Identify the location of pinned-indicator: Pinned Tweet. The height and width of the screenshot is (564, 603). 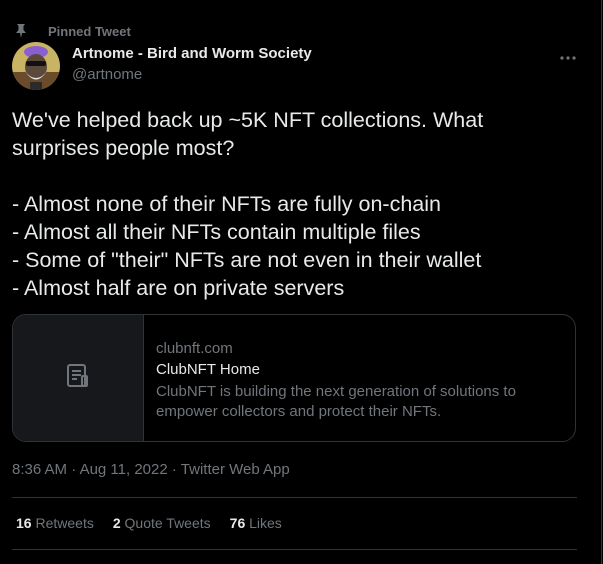
(72, 31).